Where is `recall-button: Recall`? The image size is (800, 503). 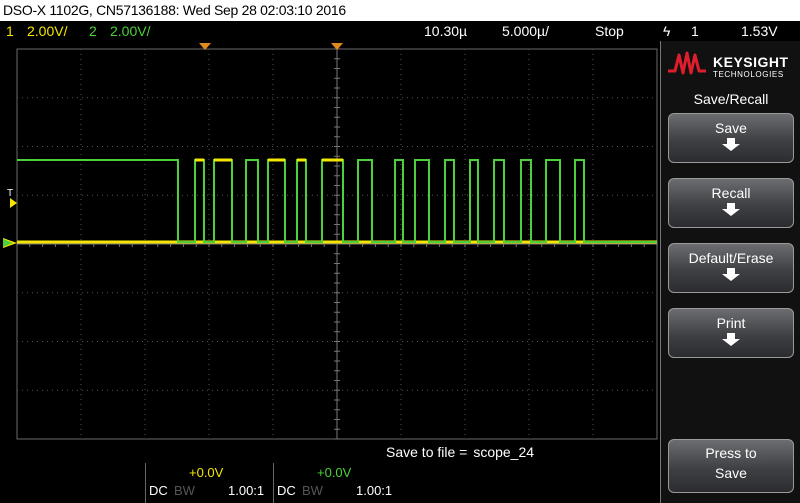
recall-button: Recall is located at coordinates (731, 203).